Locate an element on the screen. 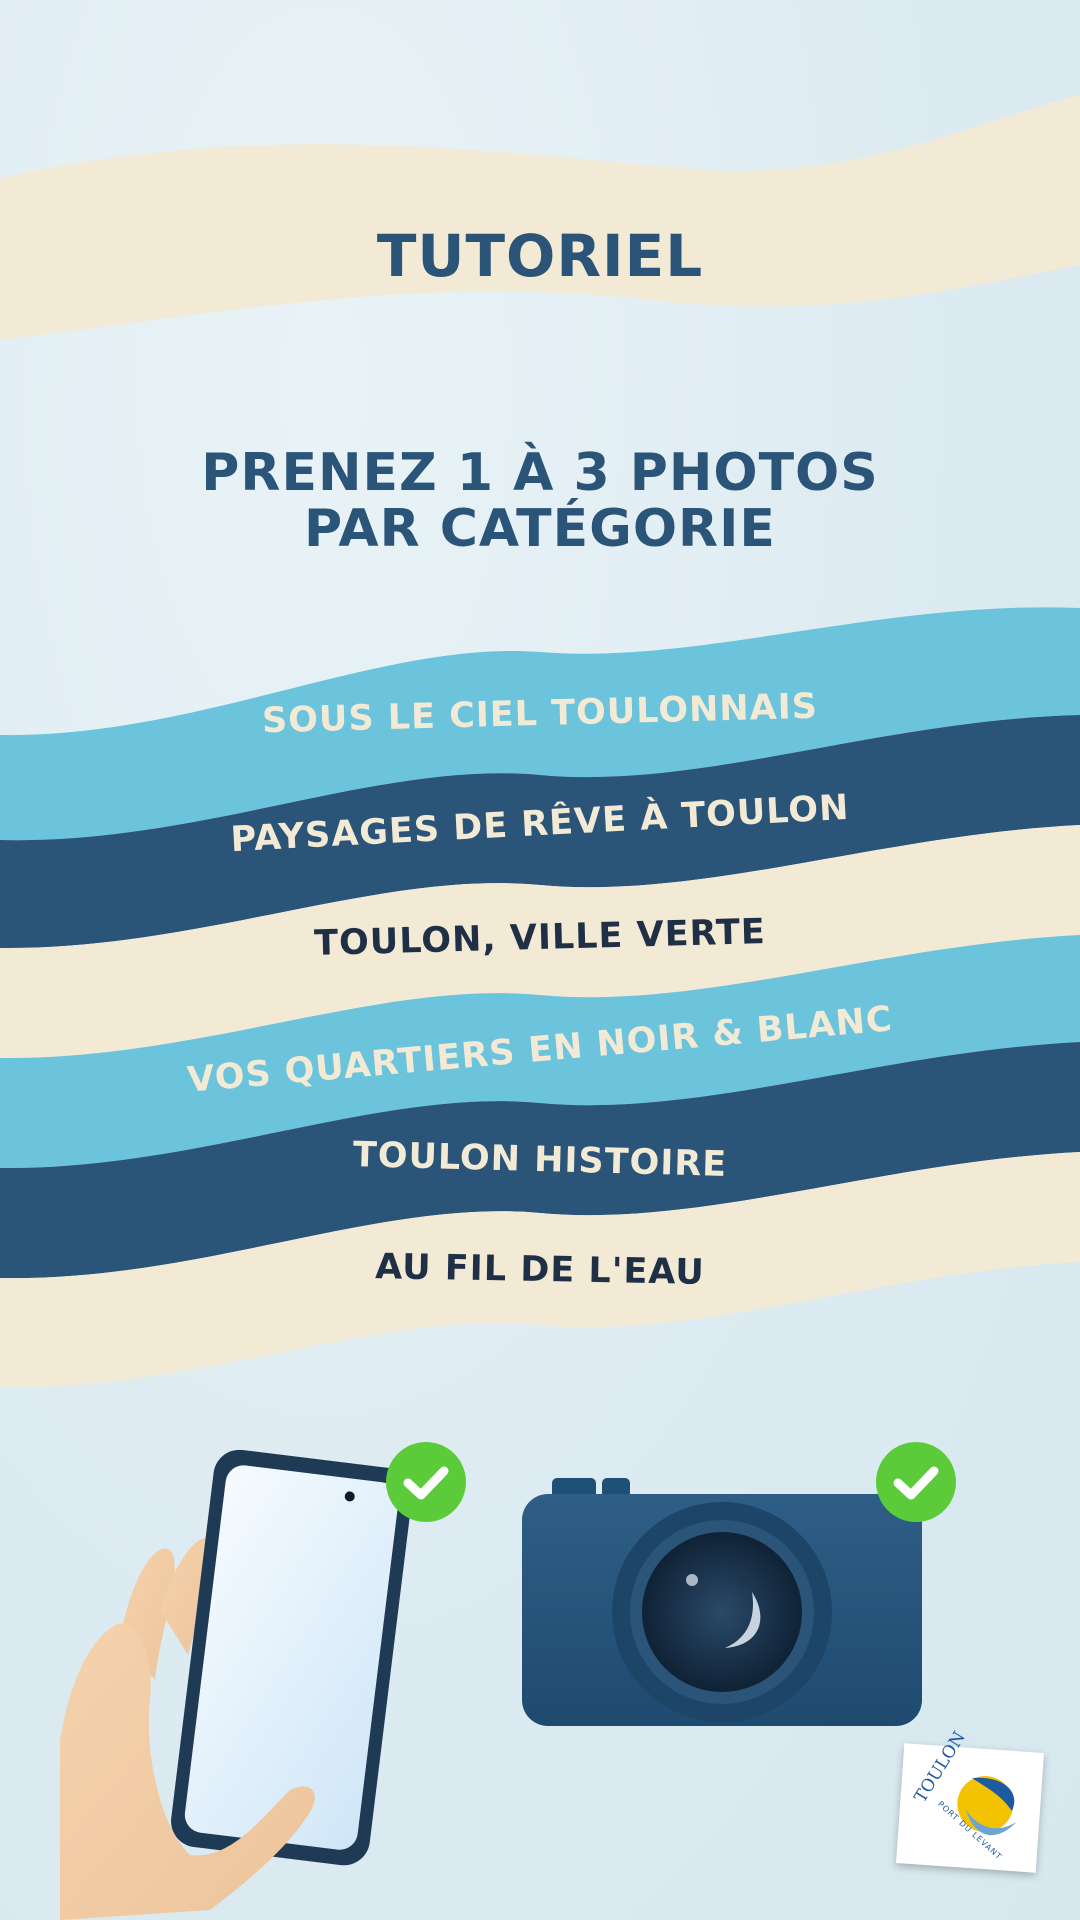  instruction-line-2: par catégorie is located at coordinates (540, 529).